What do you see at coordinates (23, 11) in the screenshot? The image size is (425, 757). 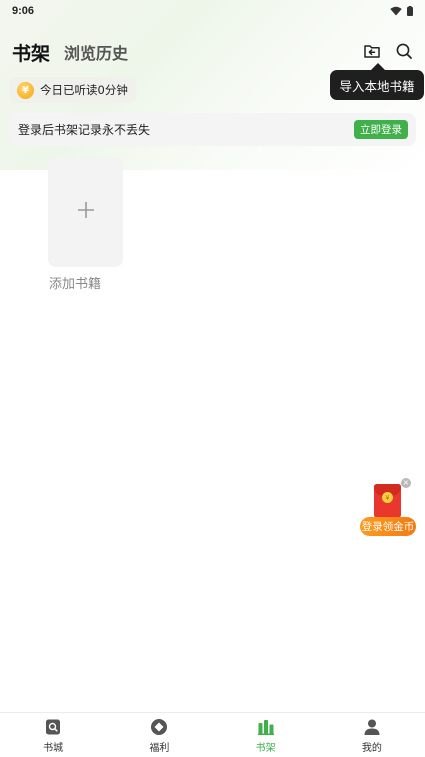 I see `status-time: 9:06` at bounding box center [23, 11].